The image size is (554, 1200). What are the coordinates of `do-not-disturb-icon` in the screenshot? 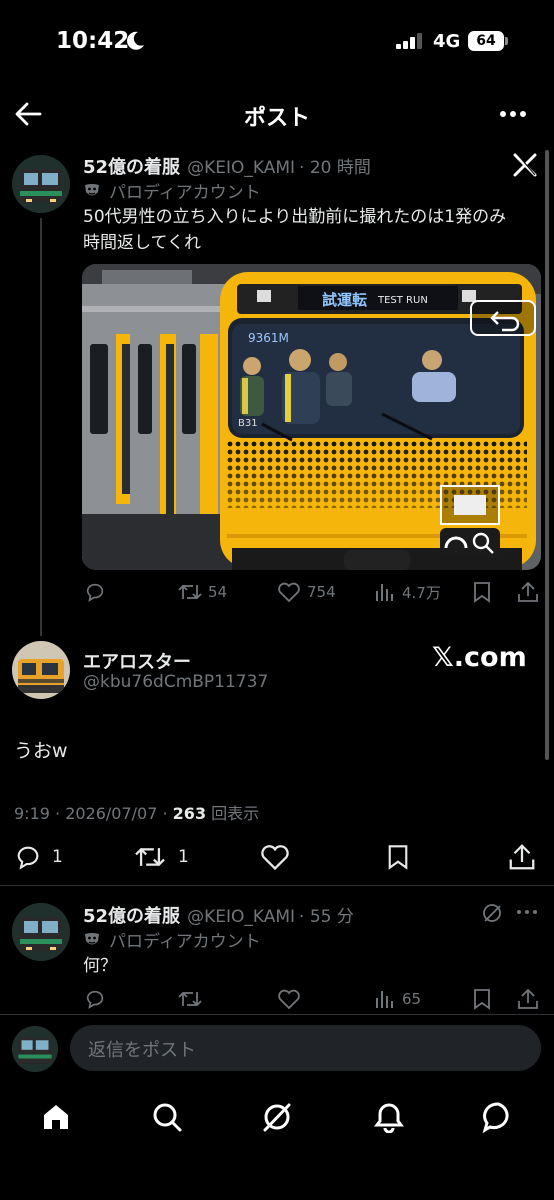 It's located at (135, 41).